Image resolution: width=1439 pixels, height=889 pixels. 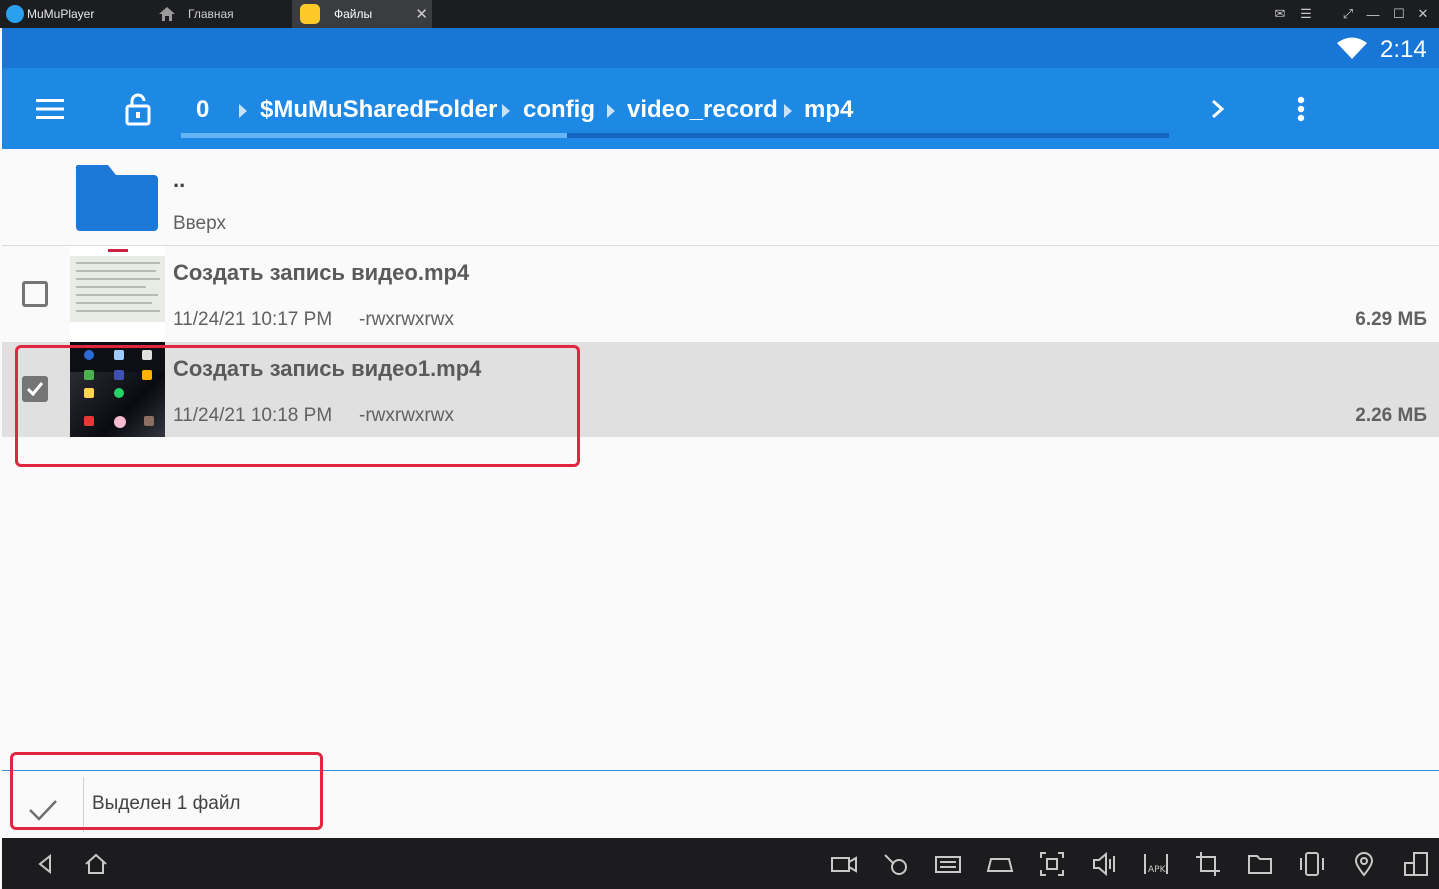 I want to click on close-window-icon: ✕, so click(x=1423, y=14).